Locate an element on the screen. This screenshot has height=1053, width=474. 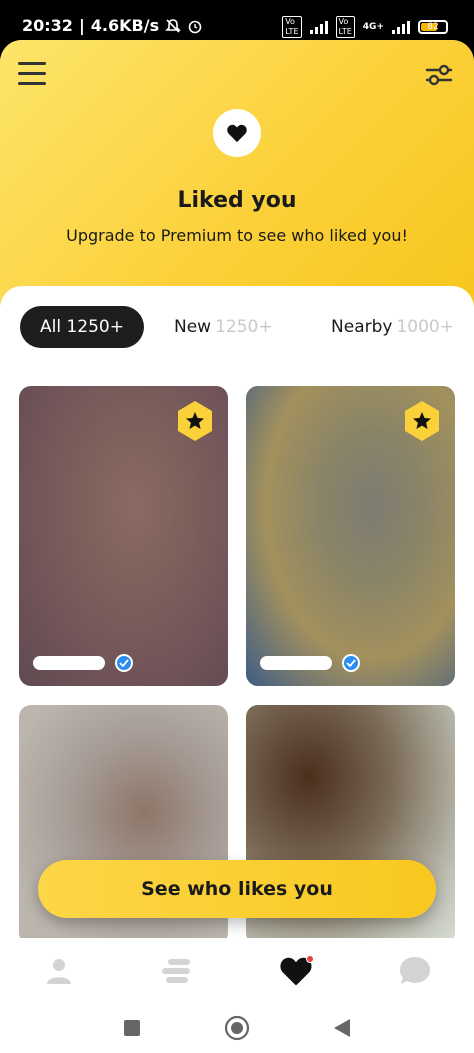
status-right: Vo LTE Vo LTE 4G+ 82 is located at coordinates (365, 27).